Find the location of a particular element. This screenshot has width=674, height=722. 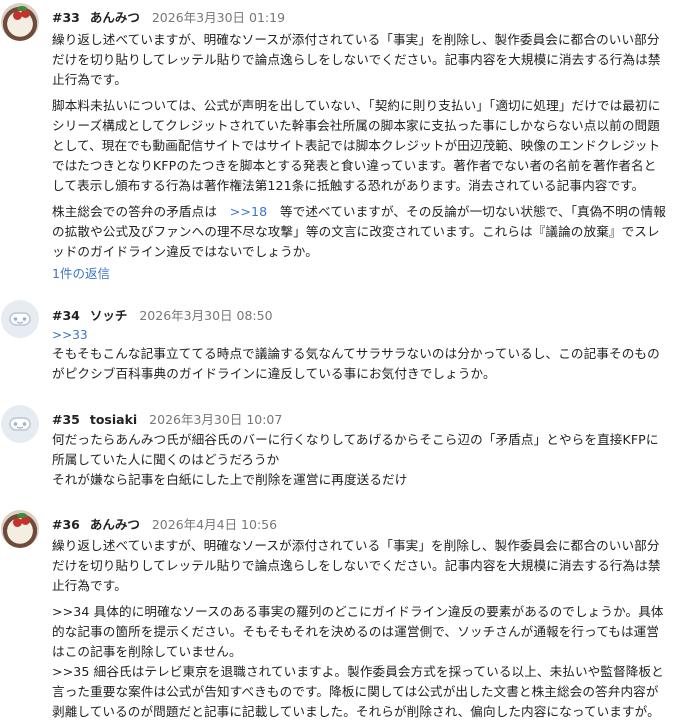

comment-text: 株主総会での答弁の矛盾点は is located at coordinates (141, 211).